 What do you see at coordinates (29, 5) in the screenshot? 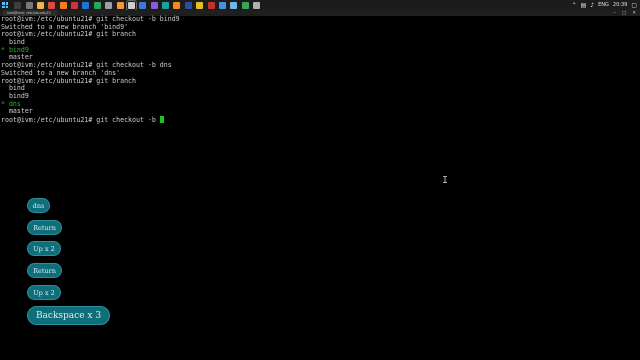
I see `task-view-icon` at bounding box center [29, 5].